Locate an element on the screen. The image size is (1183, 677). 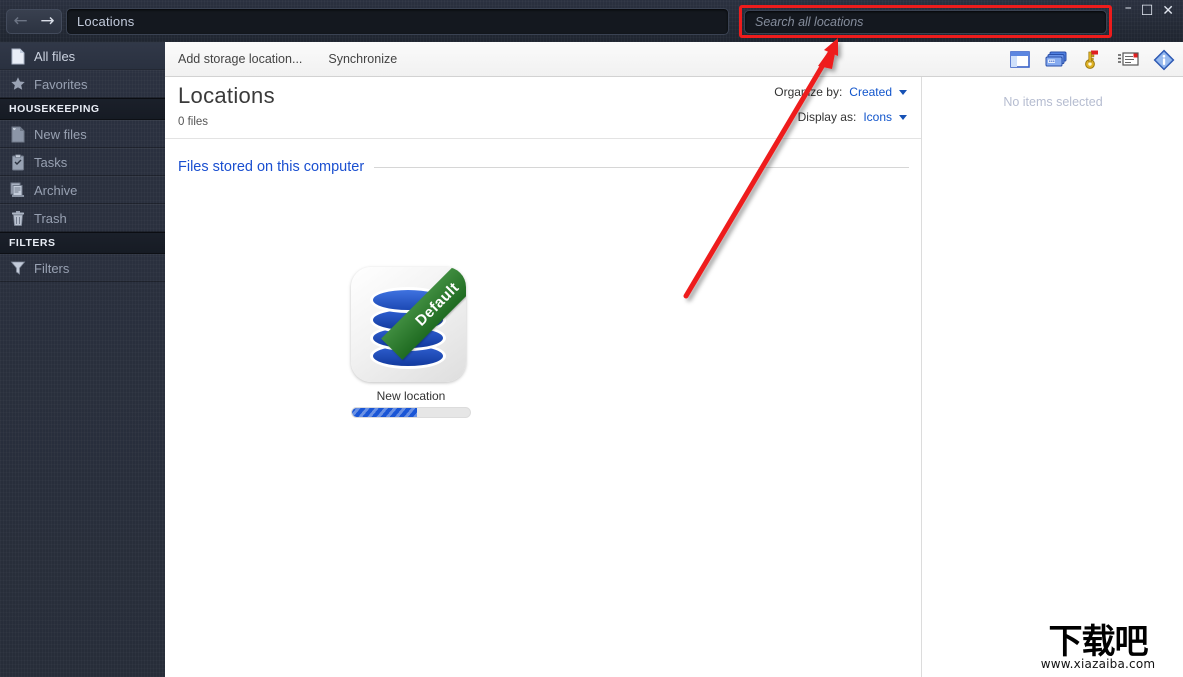
watermark: 下载吧 www.xiazaiba.com is located at coordinates (1098, 647).